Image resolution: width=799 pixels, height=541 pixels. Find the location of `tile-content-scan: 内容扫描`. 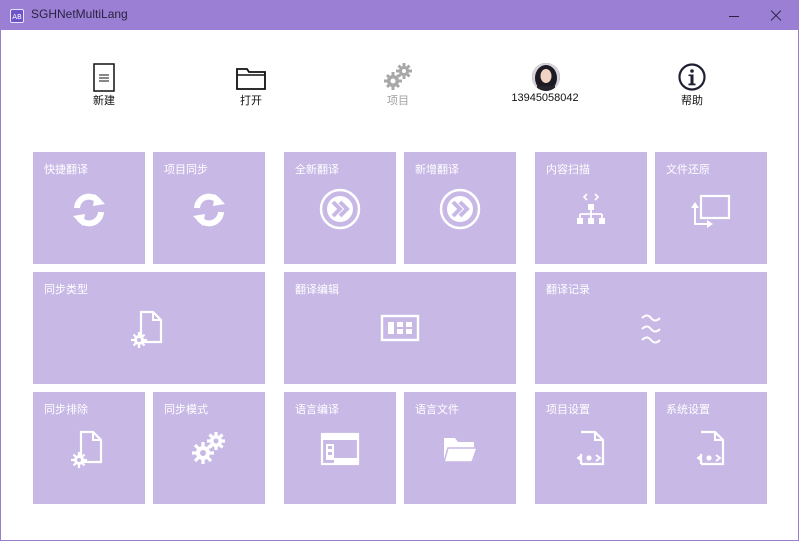

tile-content-scan: 内容扫描 is located at coordinates (591, 208).